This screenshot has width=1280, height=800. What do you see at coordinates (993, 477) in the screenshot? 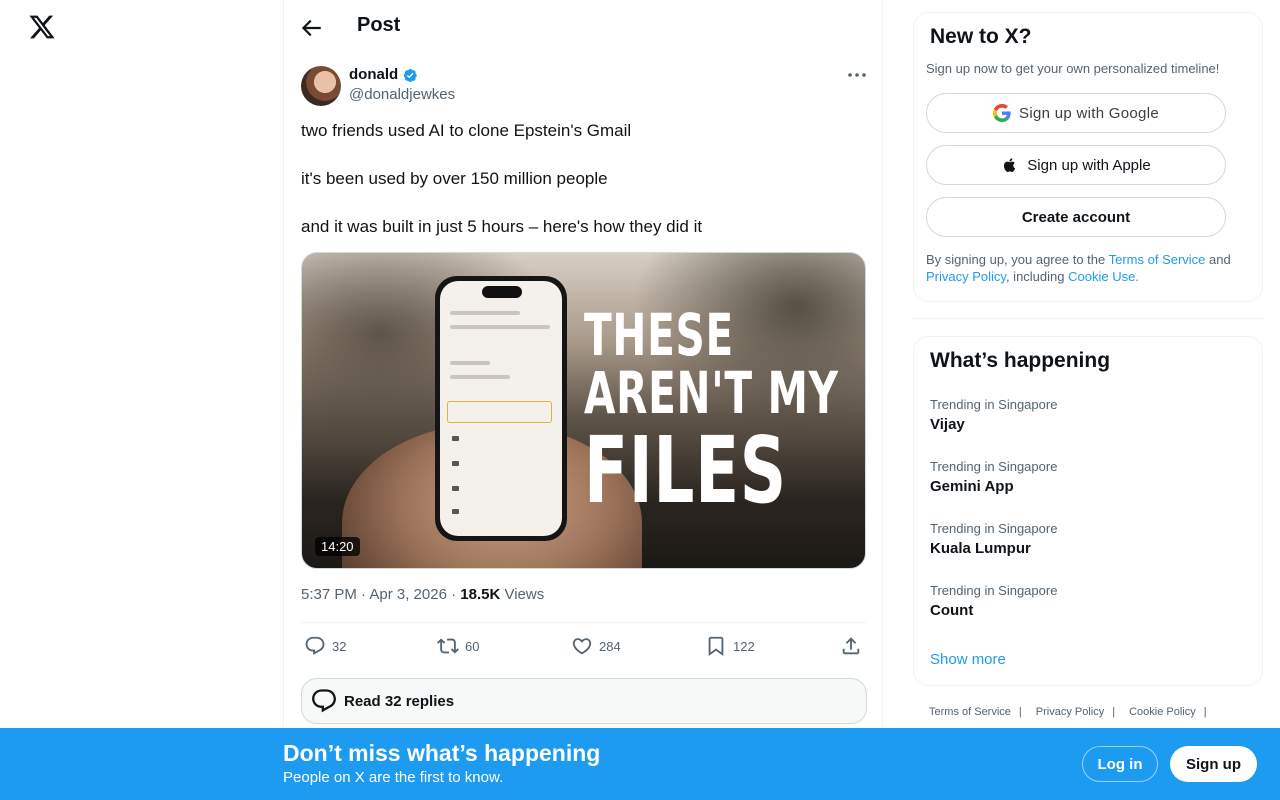
I see `trend-item: Trending in Singapore Gemini App` at bounding box center [993, 477].